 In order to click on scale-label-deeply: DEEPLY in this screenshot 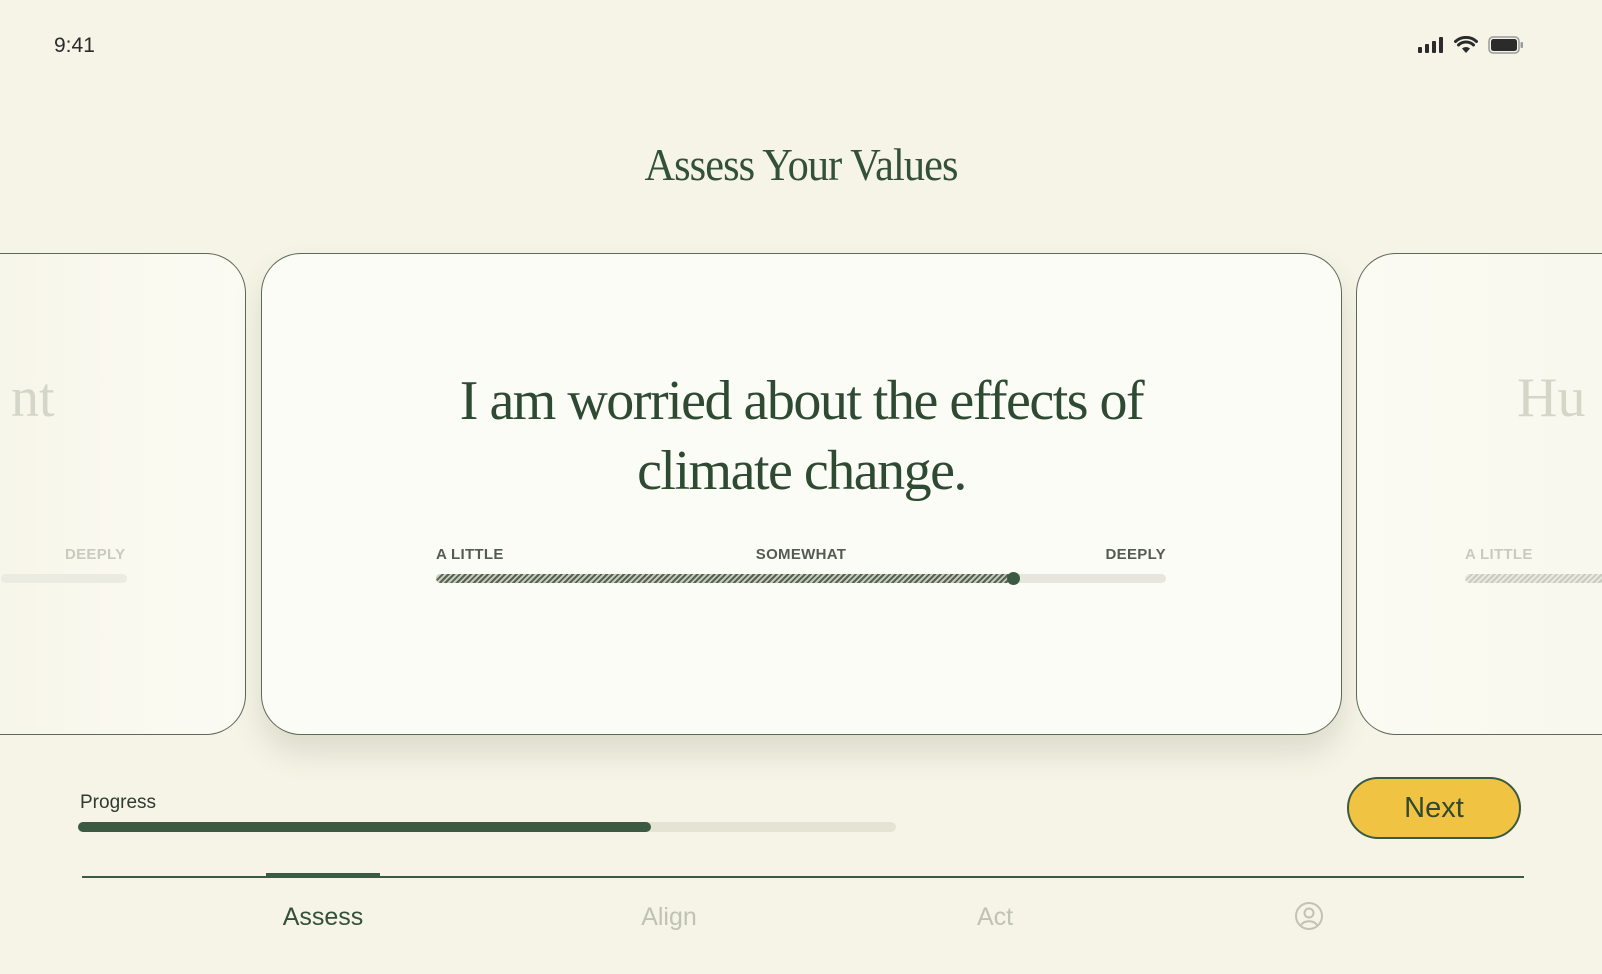, I will do `click(1135, 554)`.